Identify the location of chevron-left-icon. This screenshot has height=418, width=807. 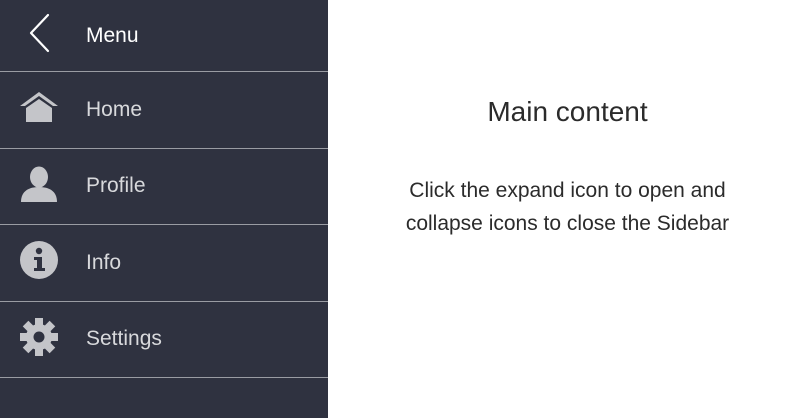
(39, 35).